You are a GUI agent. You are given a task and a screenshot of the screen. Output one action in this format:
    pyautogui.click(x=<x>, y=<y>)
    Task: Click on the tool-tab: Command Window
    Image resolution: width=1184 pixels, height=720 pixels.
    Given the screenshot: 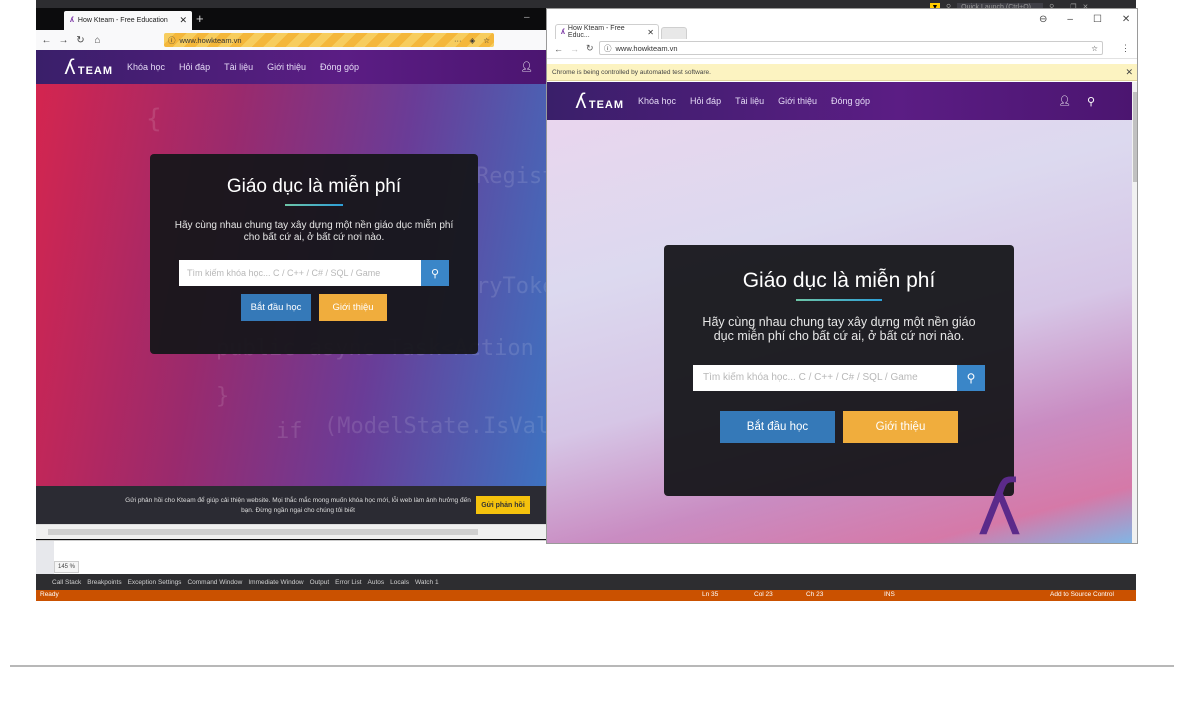 What is the action you would take?
    pyautogui.click(x=214, y=582)
    